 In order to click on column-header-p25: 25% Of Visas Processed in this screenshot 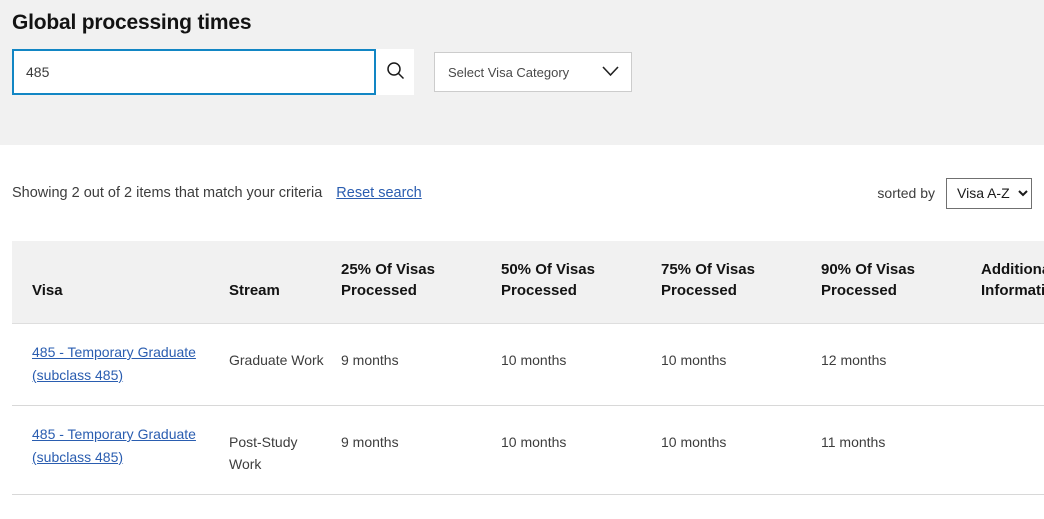, I will do `click(421, 282)`.